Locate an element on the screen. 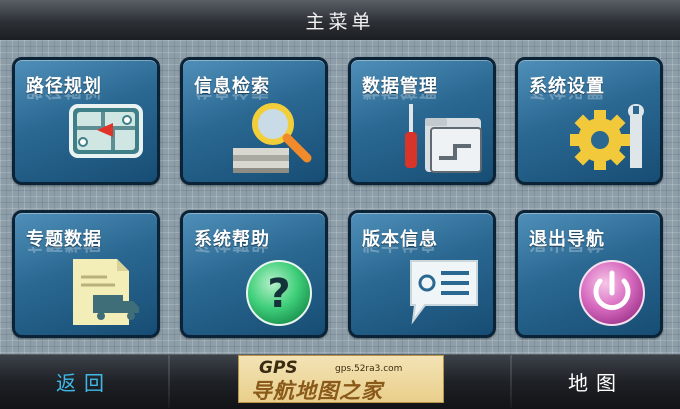 This screenshot has width=680, height=409. watermark-logo: GPS gps.52ra3.com 导航地图之家 is located at coordinates (341, 379).